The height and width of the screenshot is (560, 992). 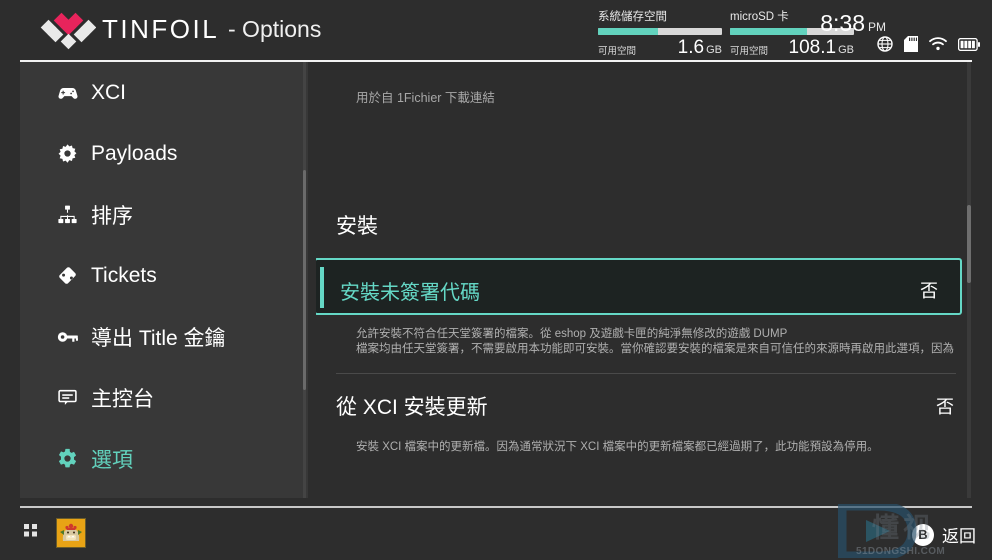 I want to click on wifi-icon, so click(x=938, y=44).